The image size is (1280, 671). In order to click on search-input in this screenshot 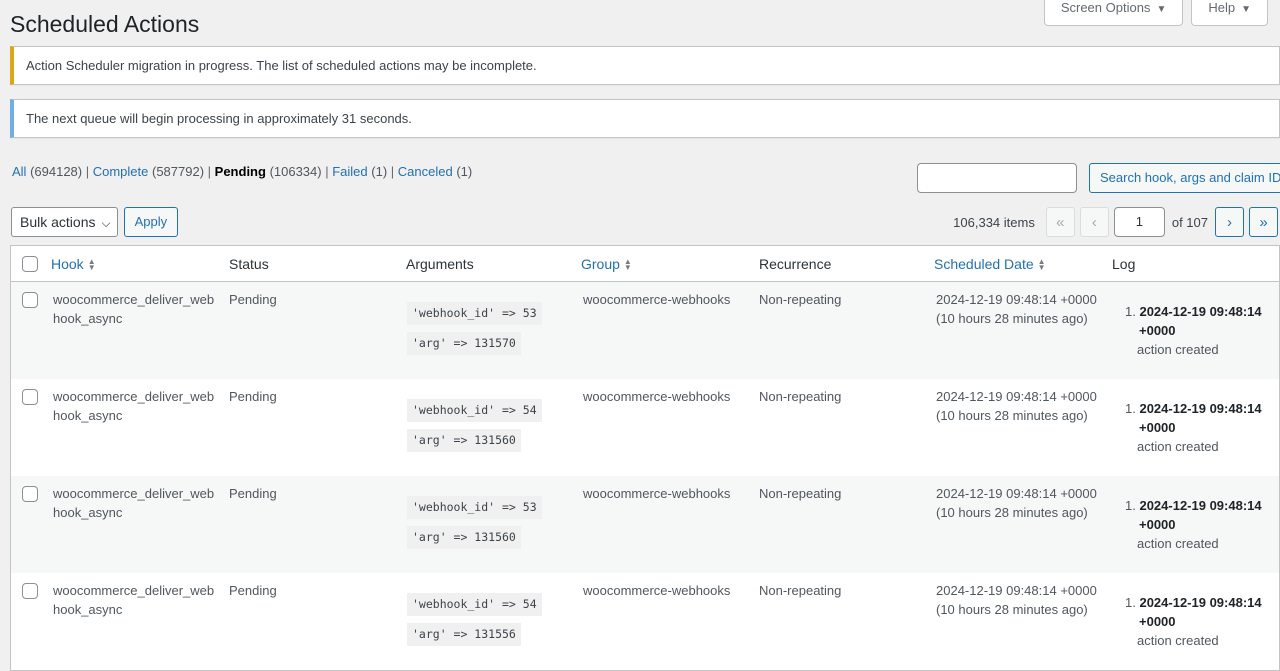, I will do `click(997, 178)`.